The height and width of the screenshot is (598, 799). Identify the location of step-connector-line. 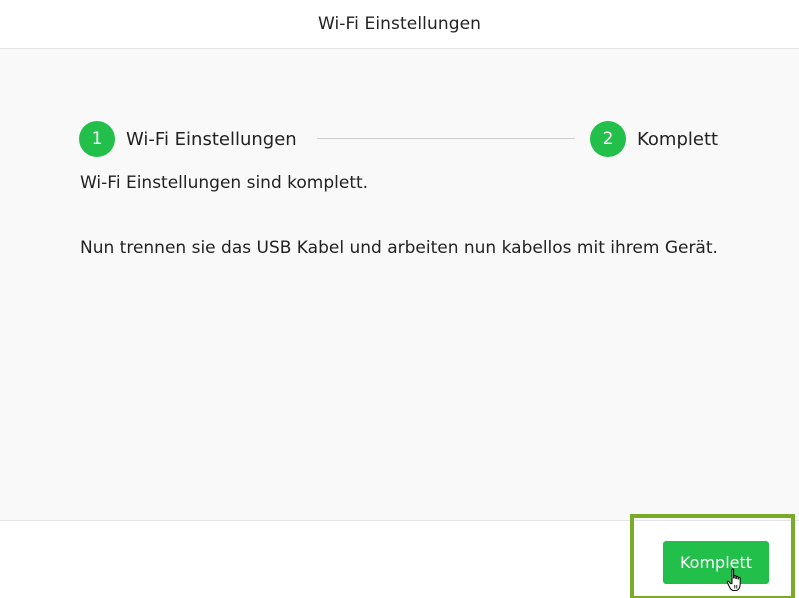
(446, 138).